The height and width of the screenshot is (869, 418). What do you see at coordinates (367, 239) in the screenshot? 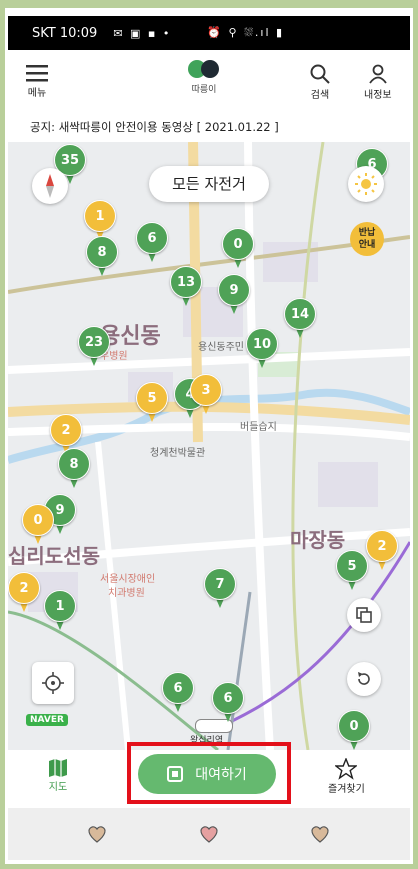
I see `return-guide-badge: 반납 안내` at bounding box center [367, 239].